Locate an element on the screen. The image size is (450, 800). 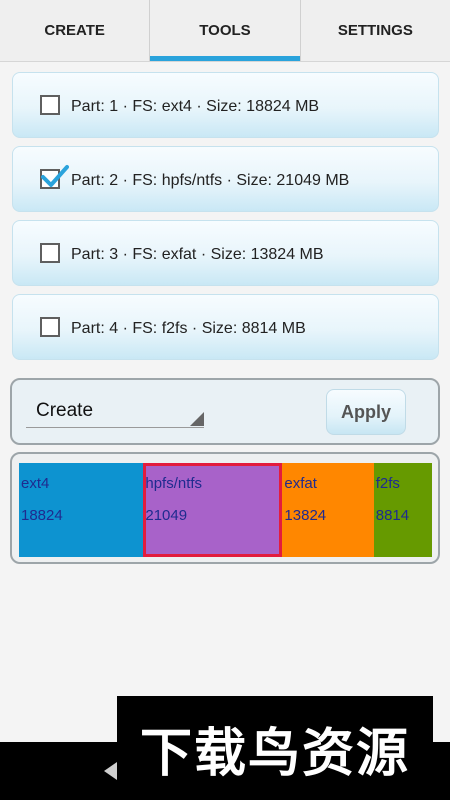
dropdown-arrow-icon is located at coordinates (197, 419).